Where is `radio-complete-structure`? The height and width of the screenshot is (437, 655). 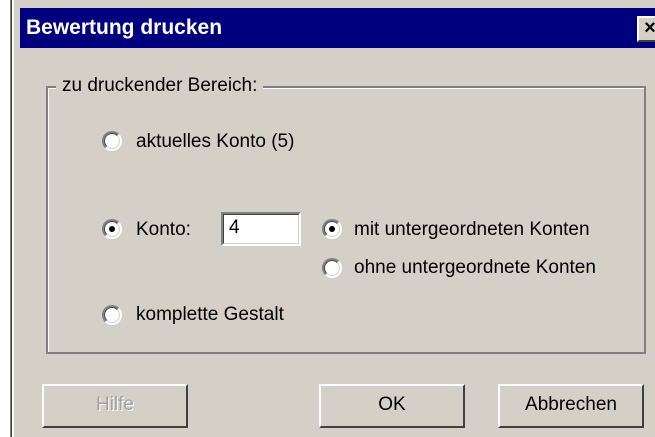 radio-complete-structure is located at coordinates (112, 315).